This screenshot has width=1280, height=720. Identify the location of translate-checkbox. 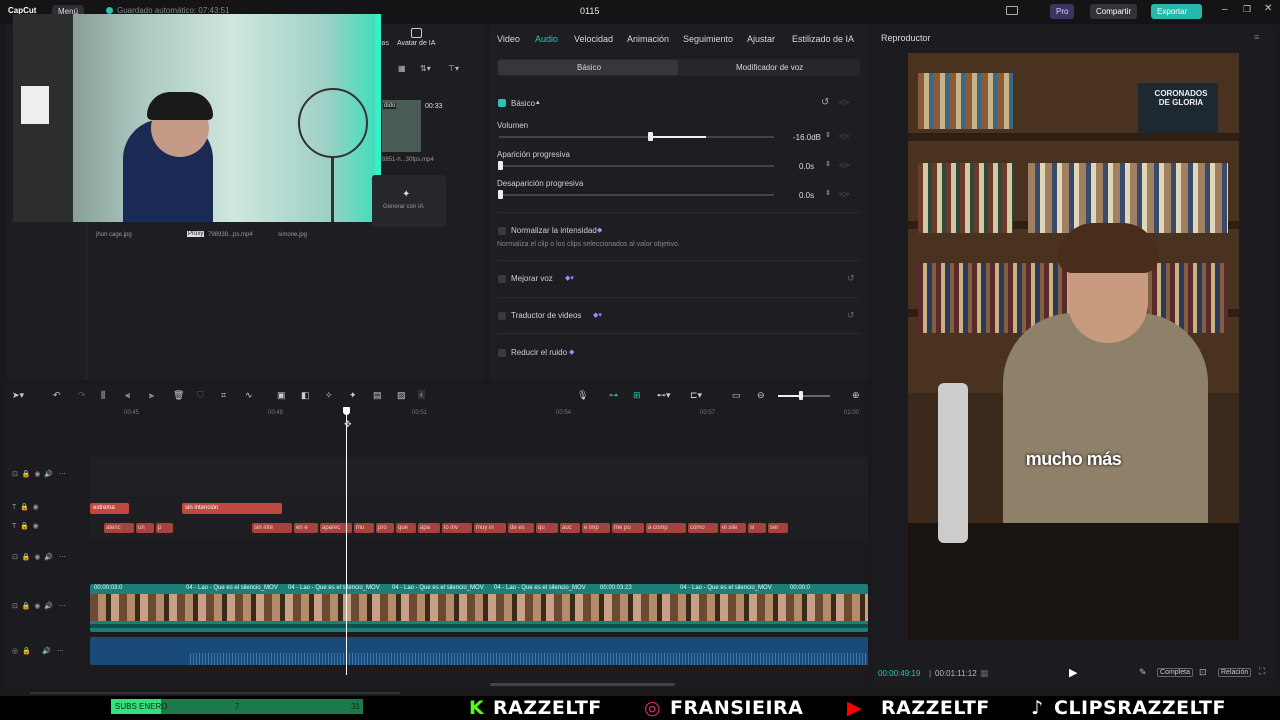
(502, 316).